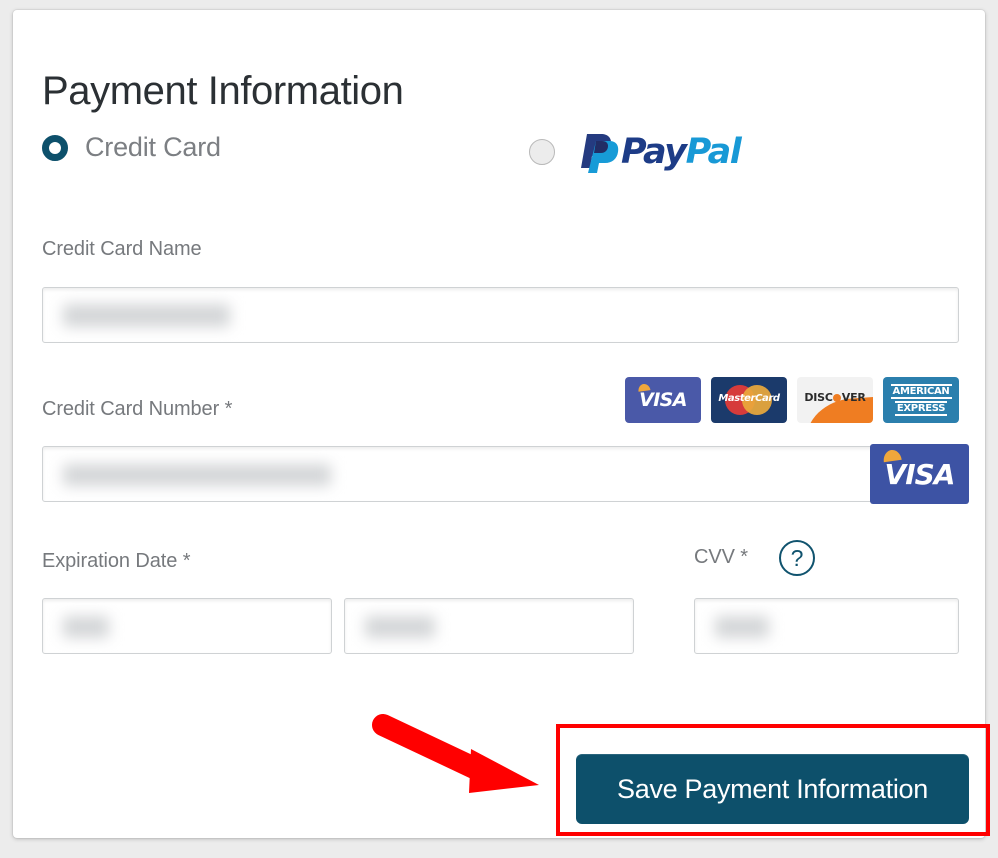 The image size is (998, 858). Describe the element at coordinates (400, 627) in the screenshot. I see `redacted-expiration-year-value` at that location.